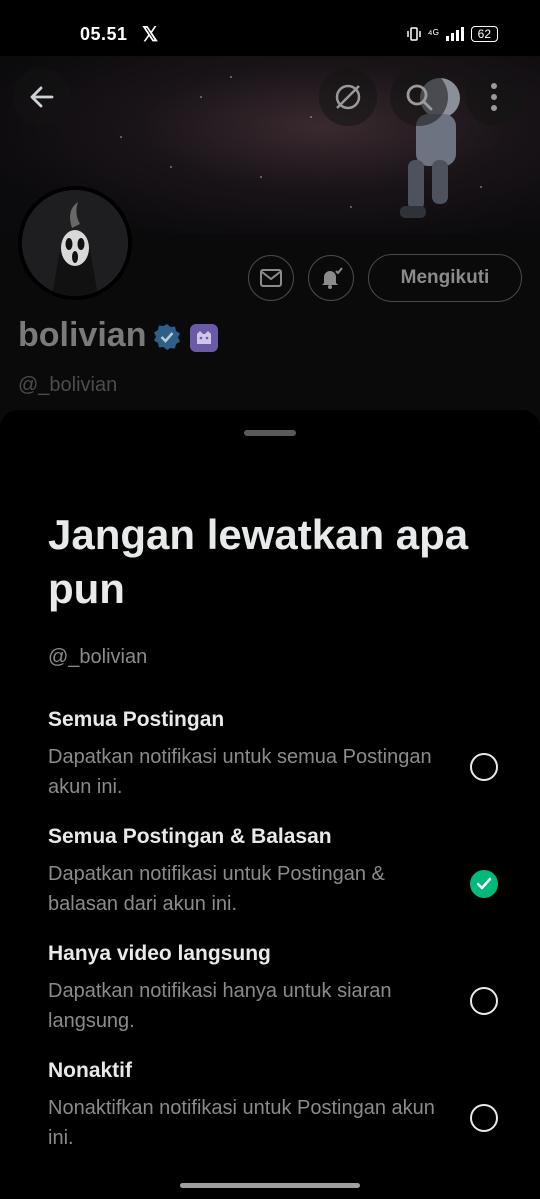 The height and width of the screenshot is (1199, 540). What do you see at coordinates (136, 719) in the screenshot?
I see `option-title: Semua Postingan` at bounding box center [136, 719].